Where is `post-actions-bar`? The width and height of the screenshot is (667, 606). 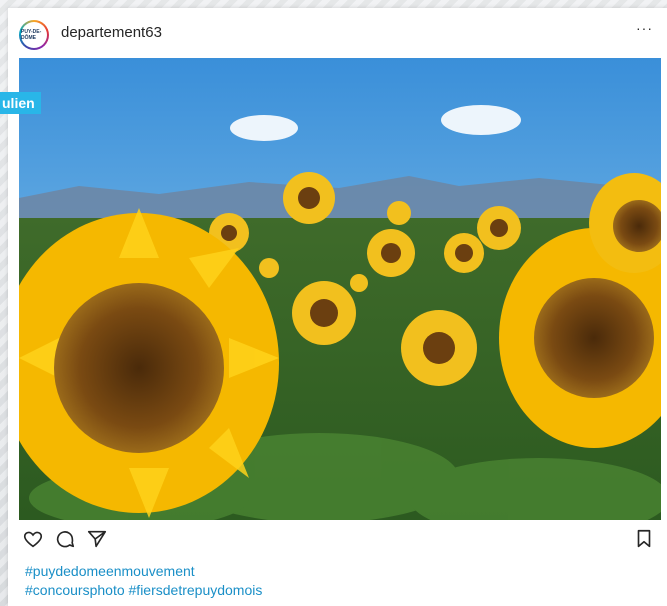
post-actions-bar is located at coordinates (337, 541).